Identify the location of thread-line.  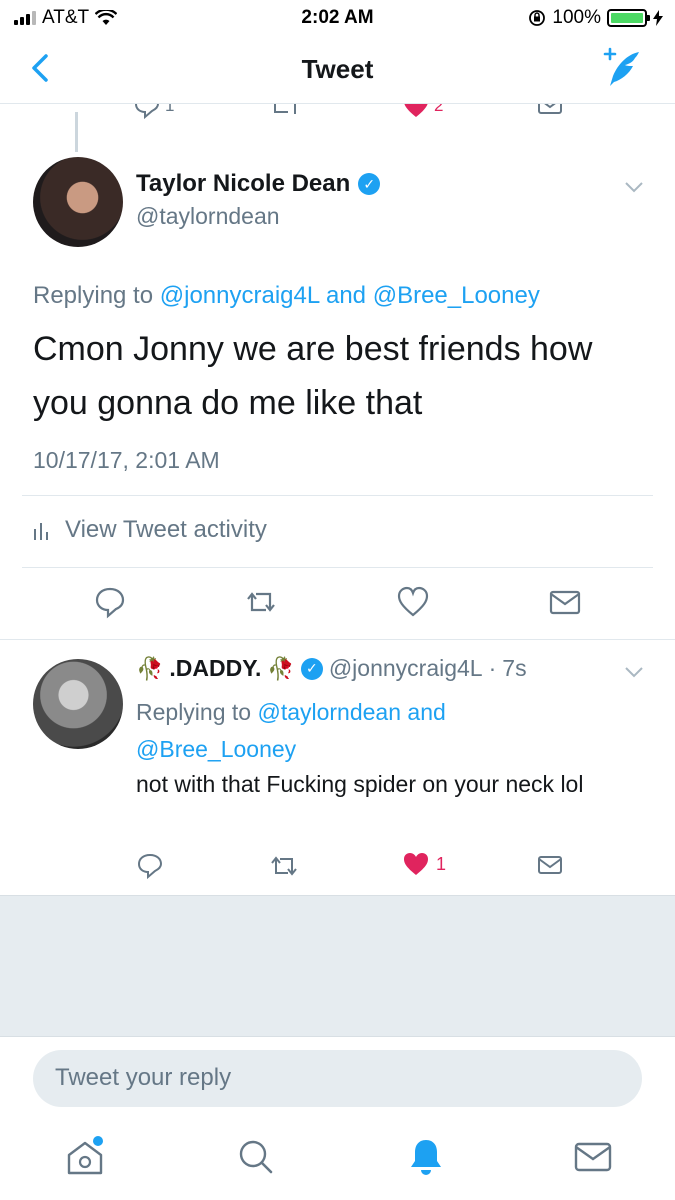
(76, 132).